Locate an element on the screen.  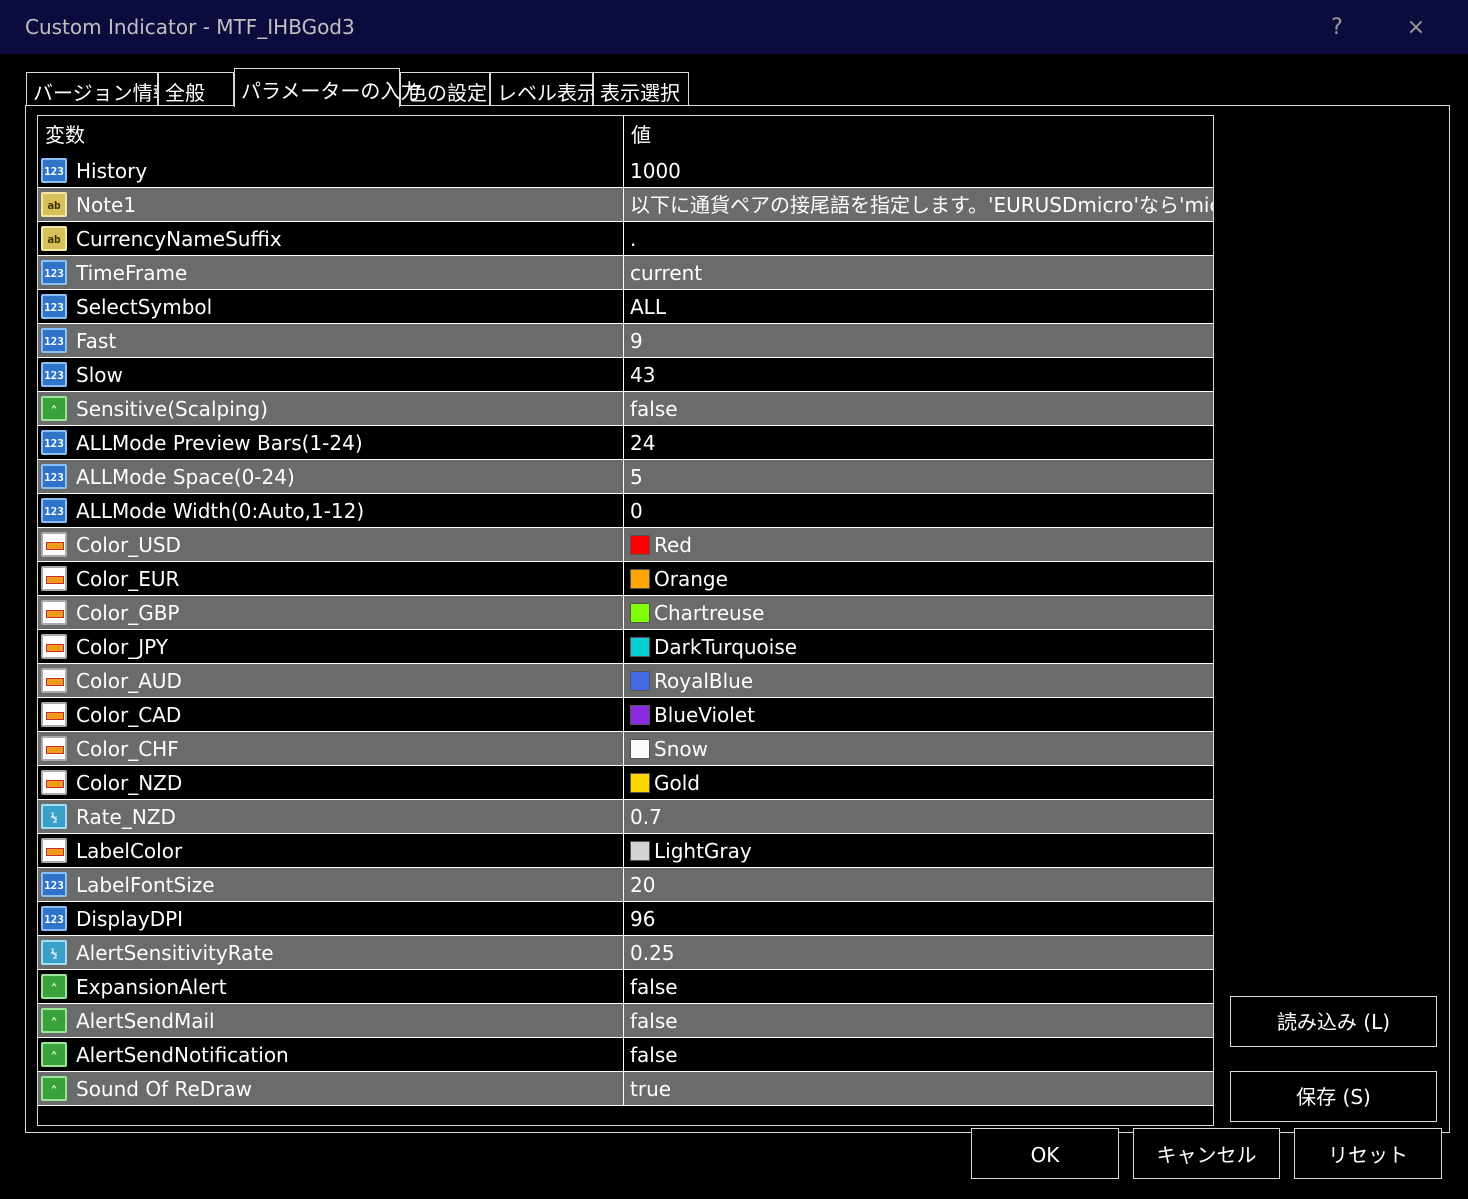
tab-visualization: 表示選択 is located at coordinates (641, 89).